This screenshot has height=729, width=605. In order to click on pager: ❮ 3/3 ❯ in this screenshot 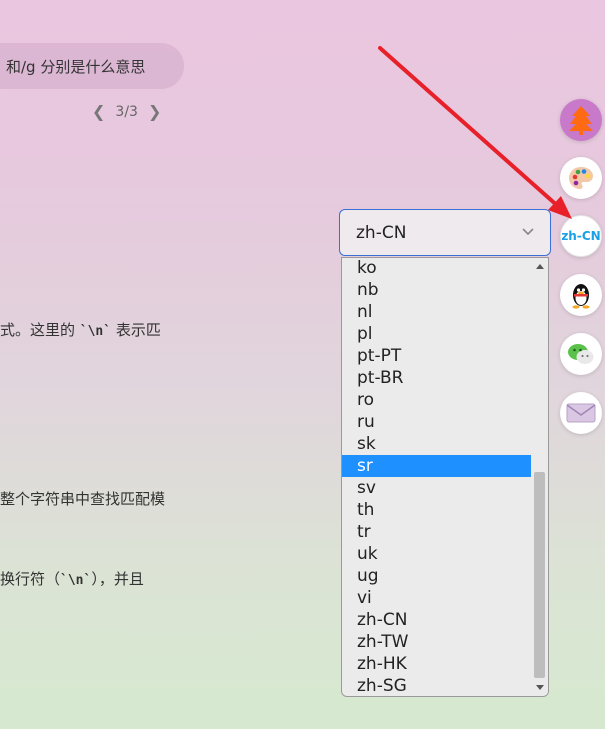, I will do `click(126, 111)`.